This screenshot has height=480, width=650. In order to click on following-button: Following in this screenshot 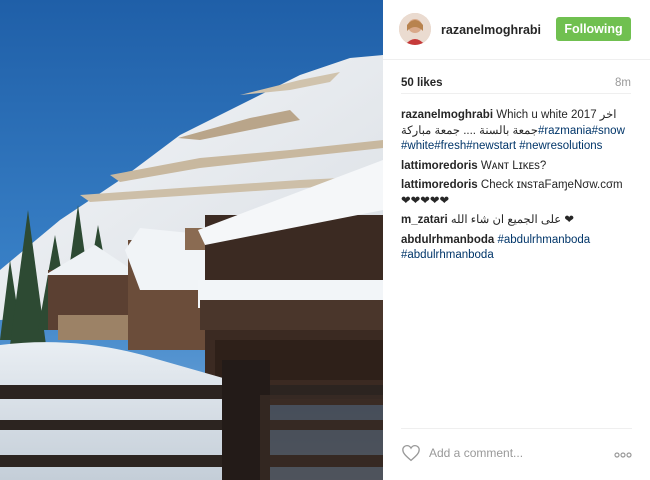, I will do `click(593, 29)`.